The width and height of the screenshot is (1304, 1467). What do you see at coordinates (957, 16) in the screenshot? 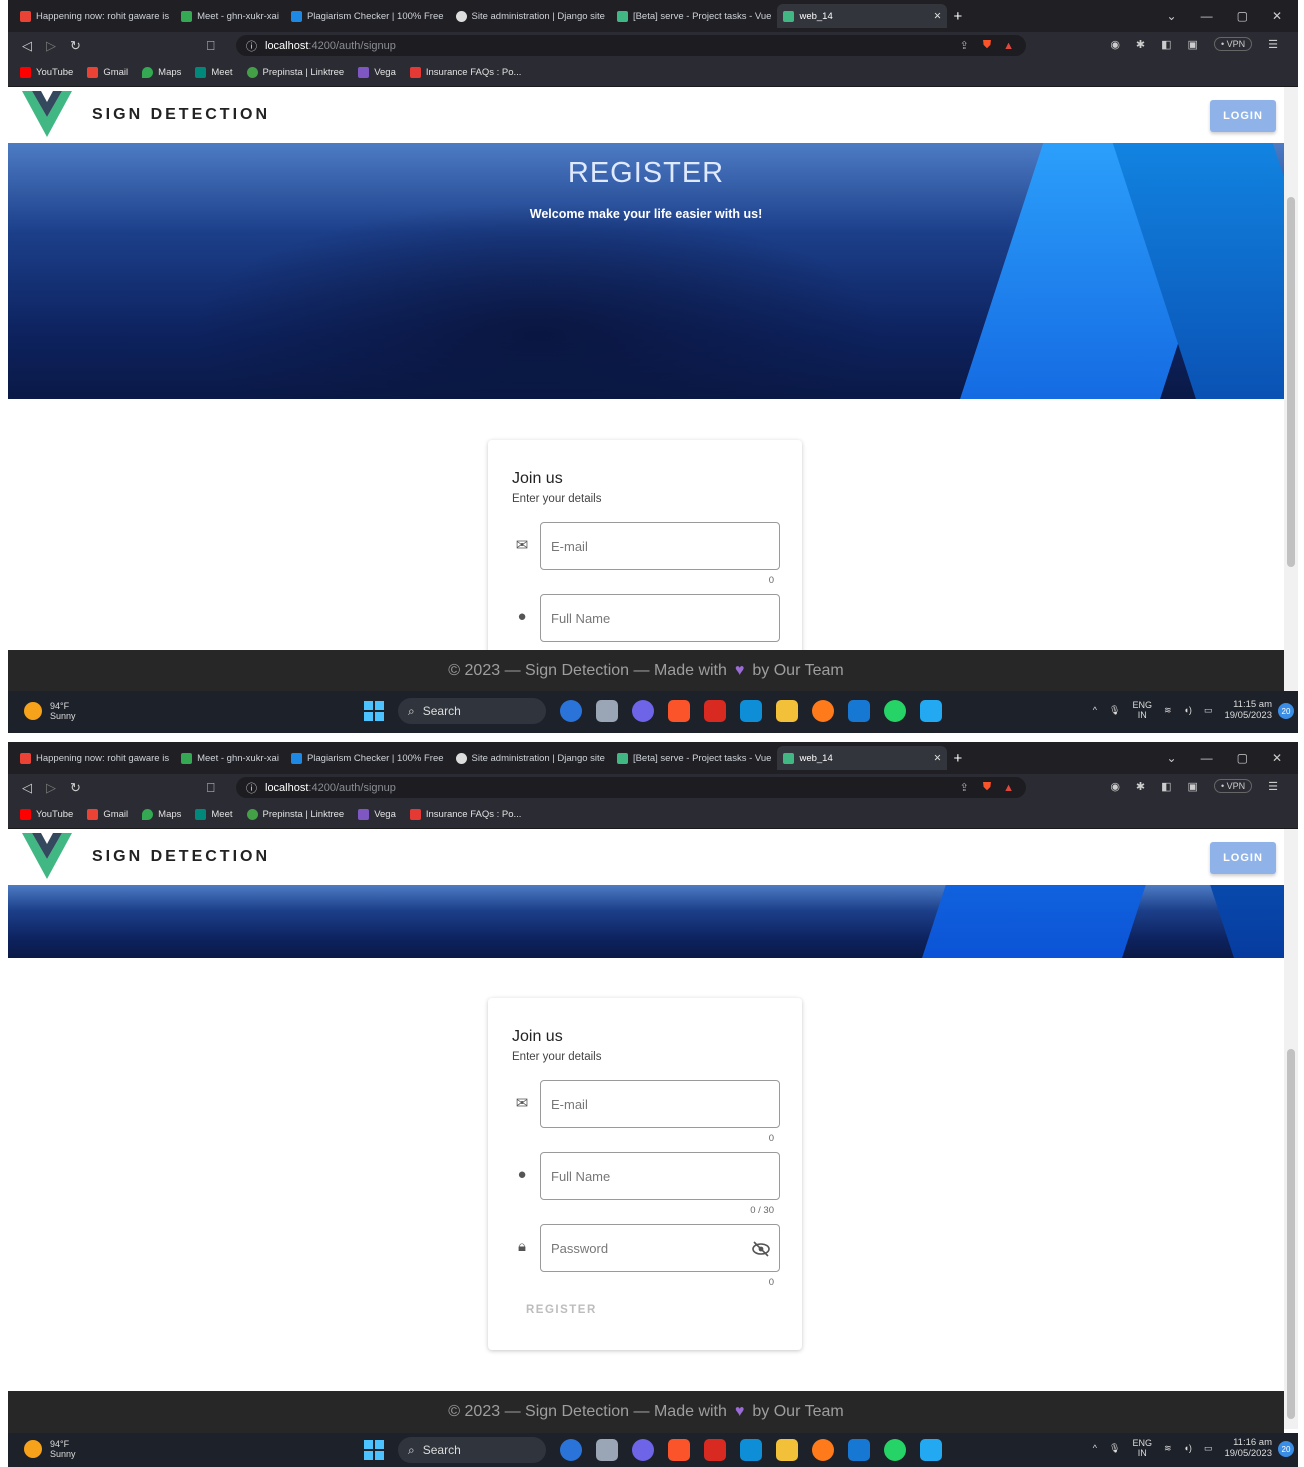
I see `new-tab-button: +` at bounding box center [957, 16].